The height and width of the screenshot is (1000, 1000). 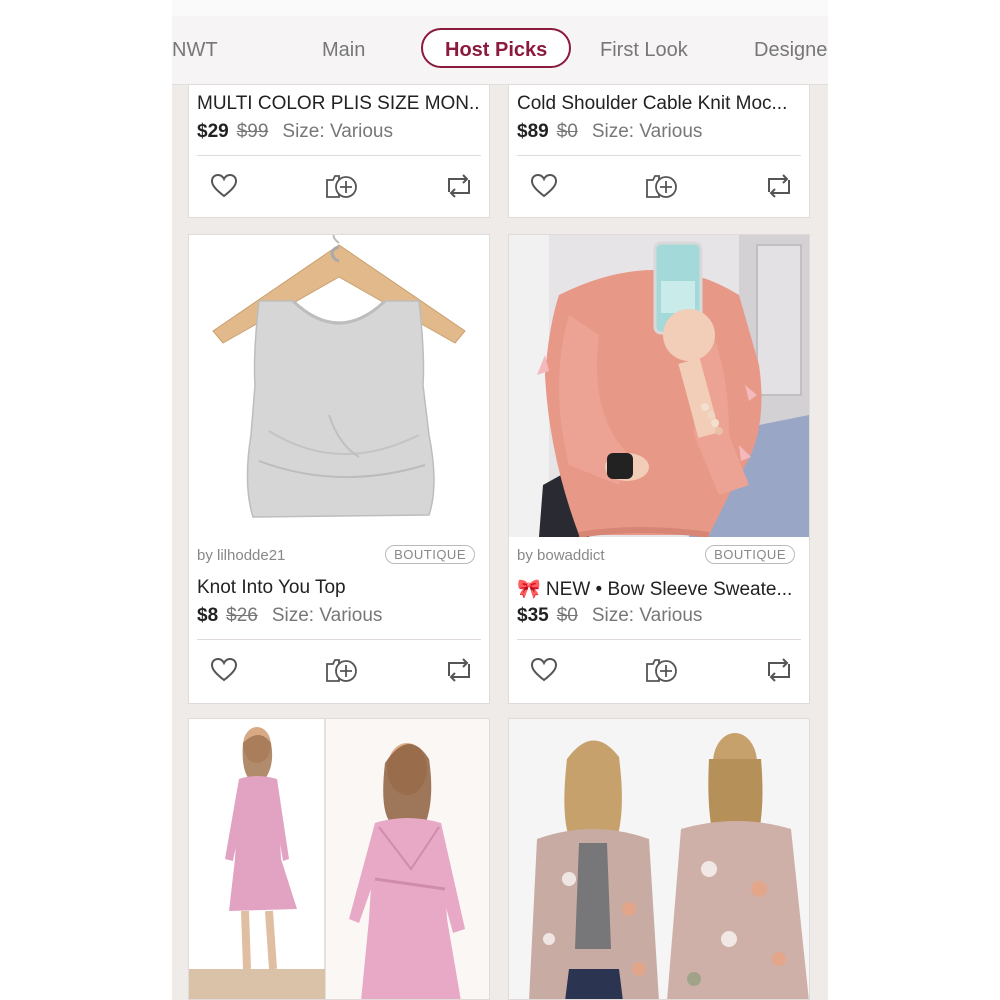 I want to click on listing-price-row: $8 $26 Size: Various, so click(x=289, y=616).